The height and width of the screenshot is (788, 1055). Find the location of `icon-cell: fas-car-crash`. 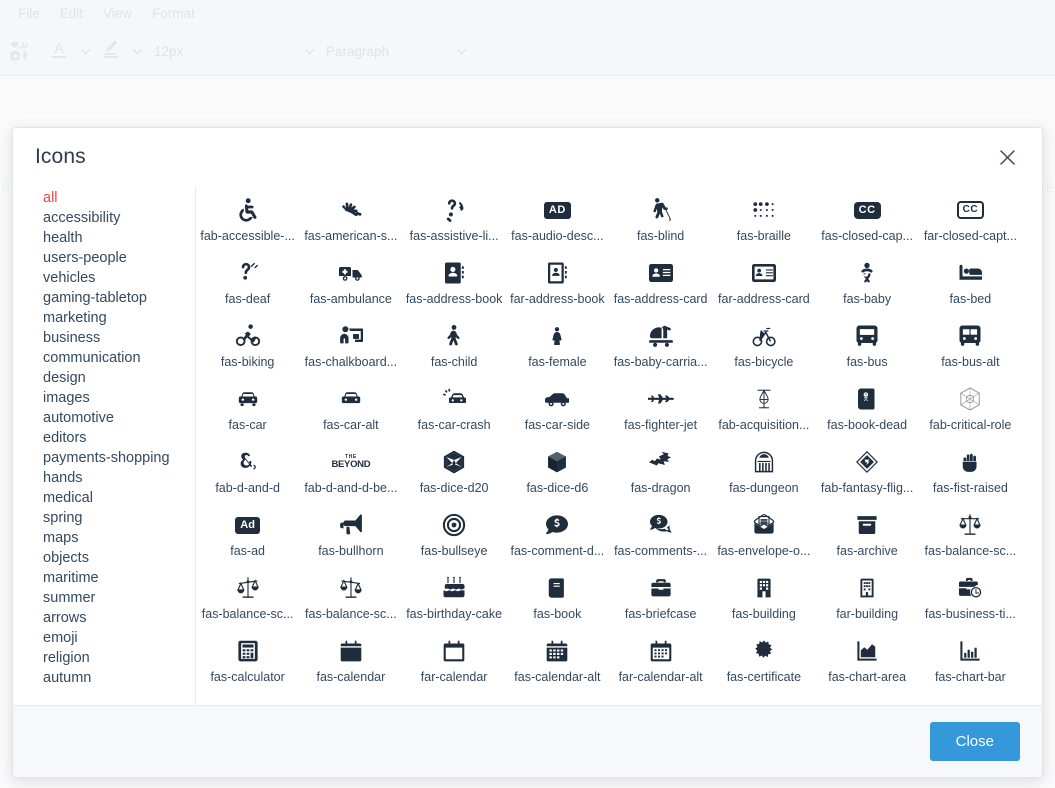

icon-cell: fas-car-crash is located at coordinates (454, 408).